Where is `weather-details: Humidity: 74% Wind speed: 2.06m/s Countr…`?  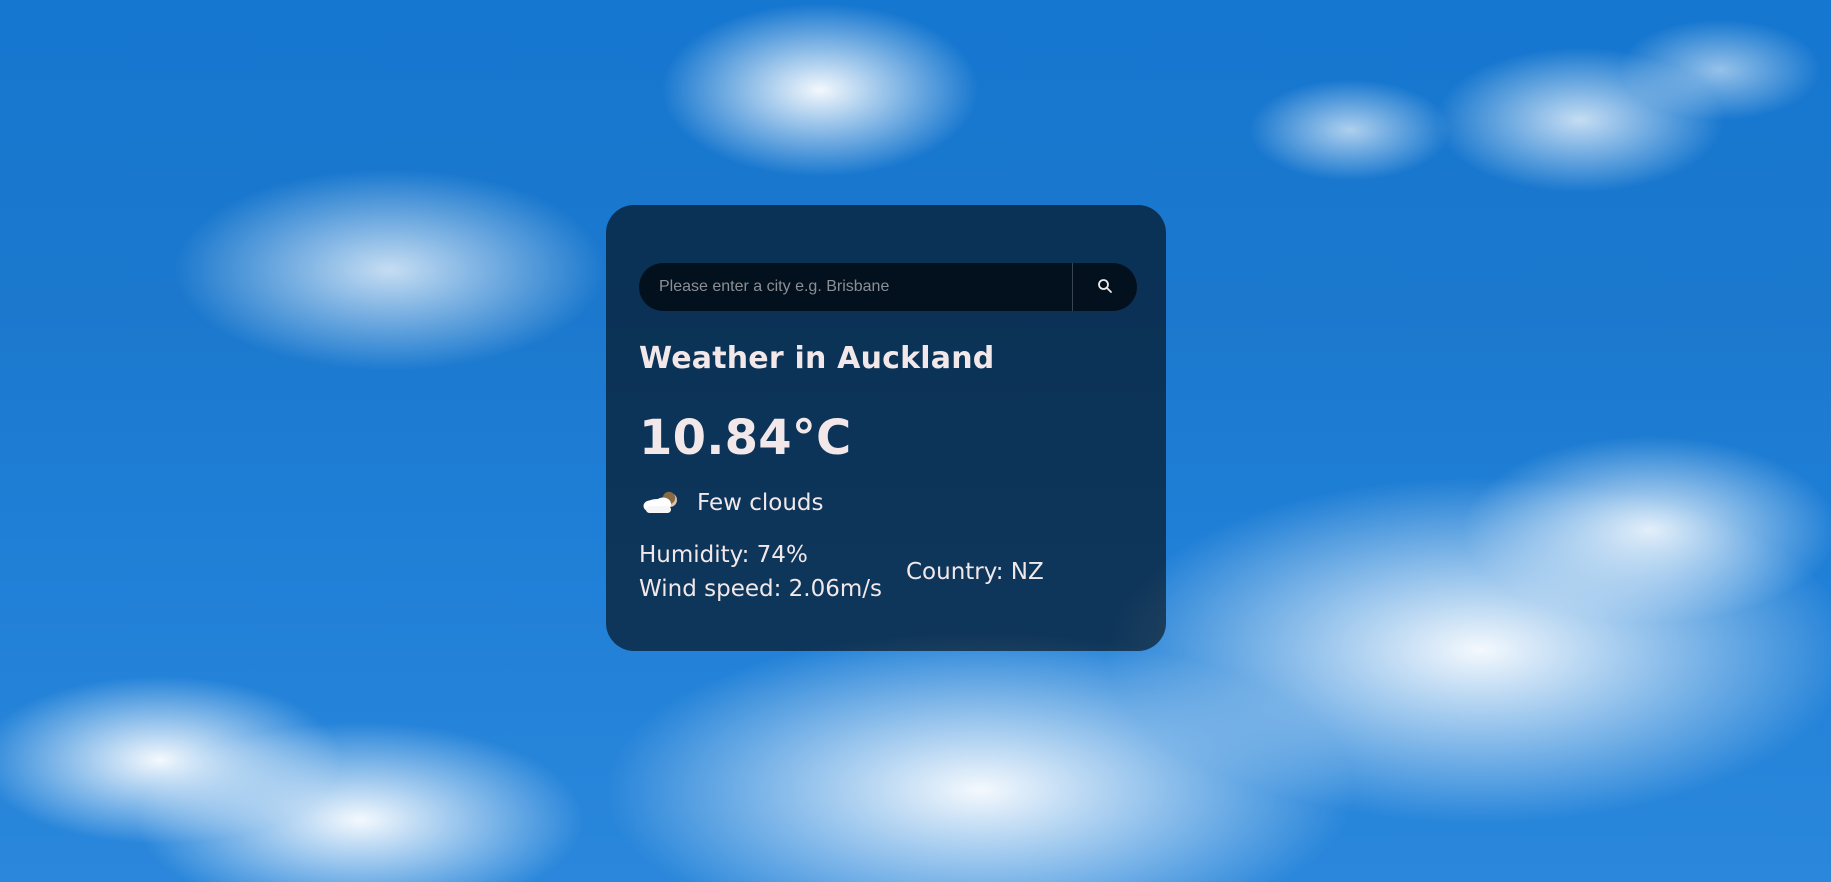 weather-details: Humidity: 74% Wind speed: 2.06m/s Countr… is located at coordinates (886, 572).